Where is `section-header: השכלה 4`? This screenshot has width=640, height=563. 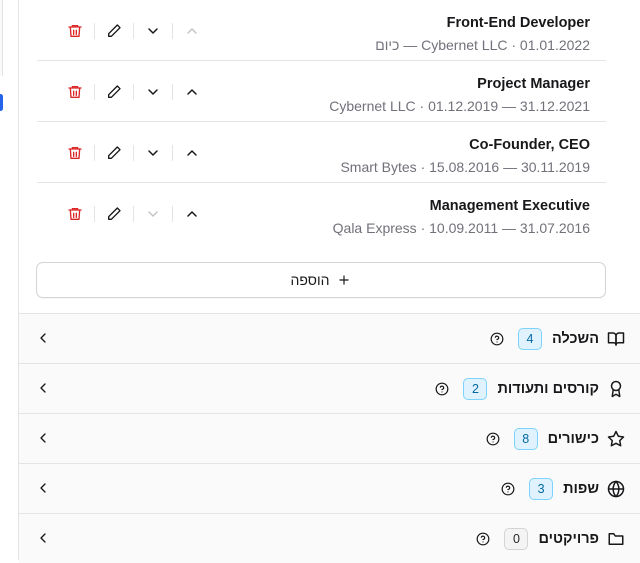
section-header: השכלה 4 is located at coordinates (557, 339).